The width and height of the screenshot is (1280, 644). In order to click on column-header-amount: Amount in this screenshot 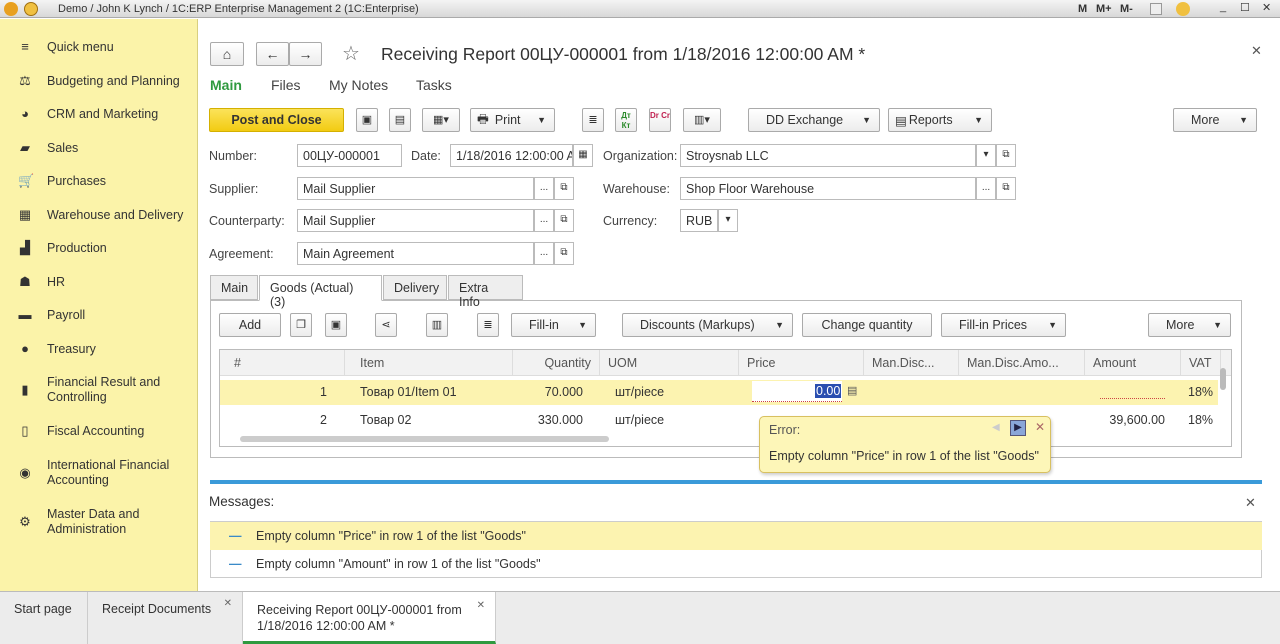, I will do `click(1133, 363)`.